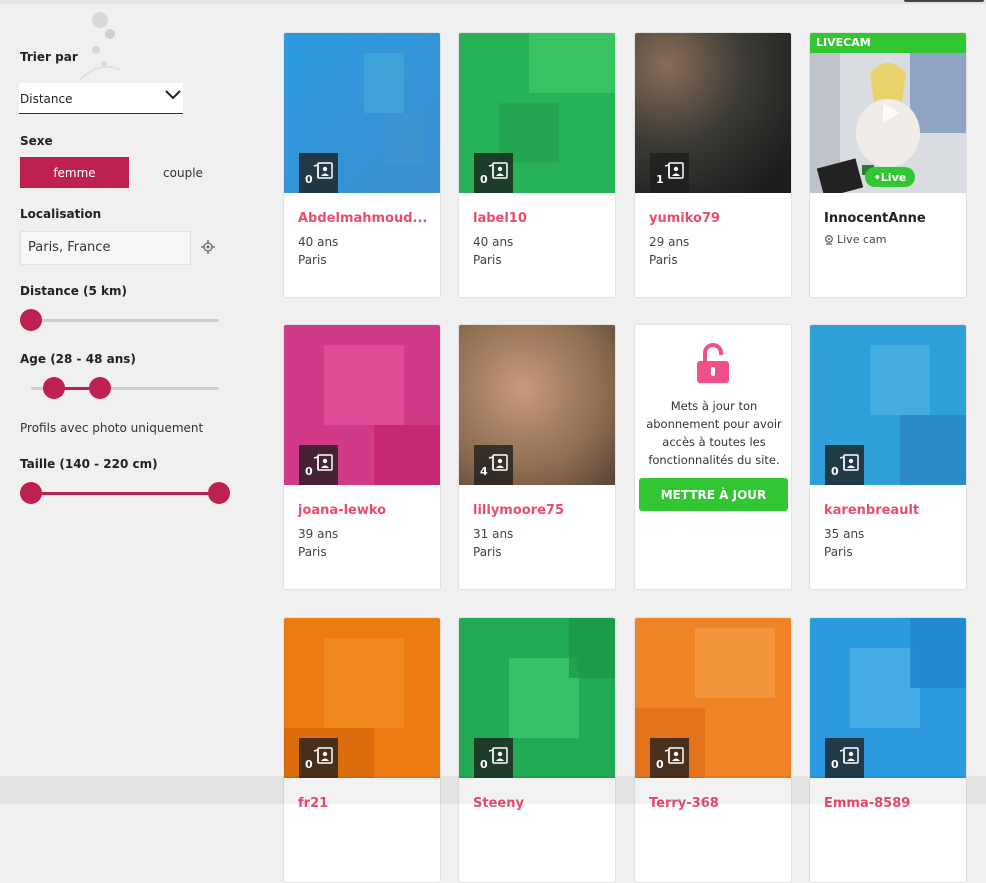  I want to click on sex-option-couple: couple, so click(183, 172).